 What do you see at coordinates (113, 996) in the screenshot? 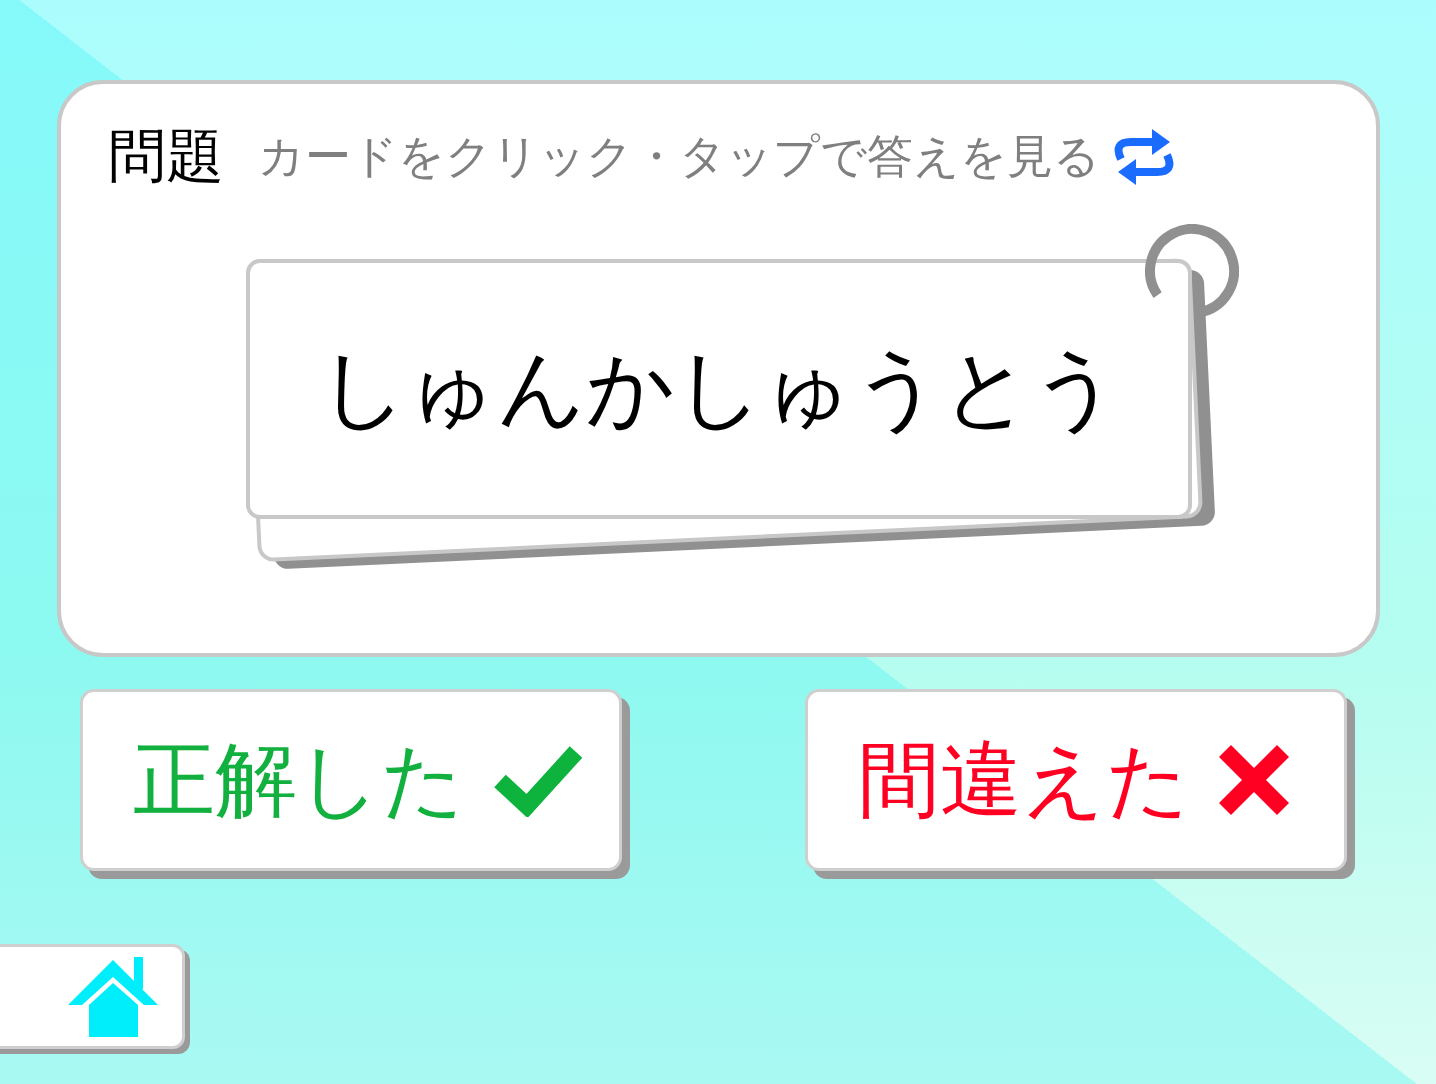
I see `house-icon` at bounding box center [113, 996].